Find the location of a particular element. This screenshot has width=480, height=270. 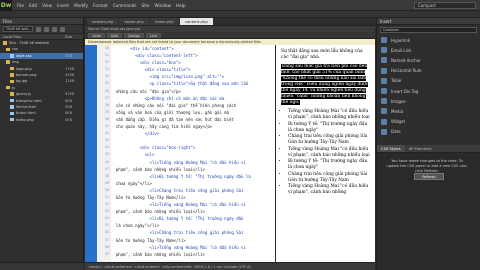

coding-toolbar is located at coordinates (91, 153).